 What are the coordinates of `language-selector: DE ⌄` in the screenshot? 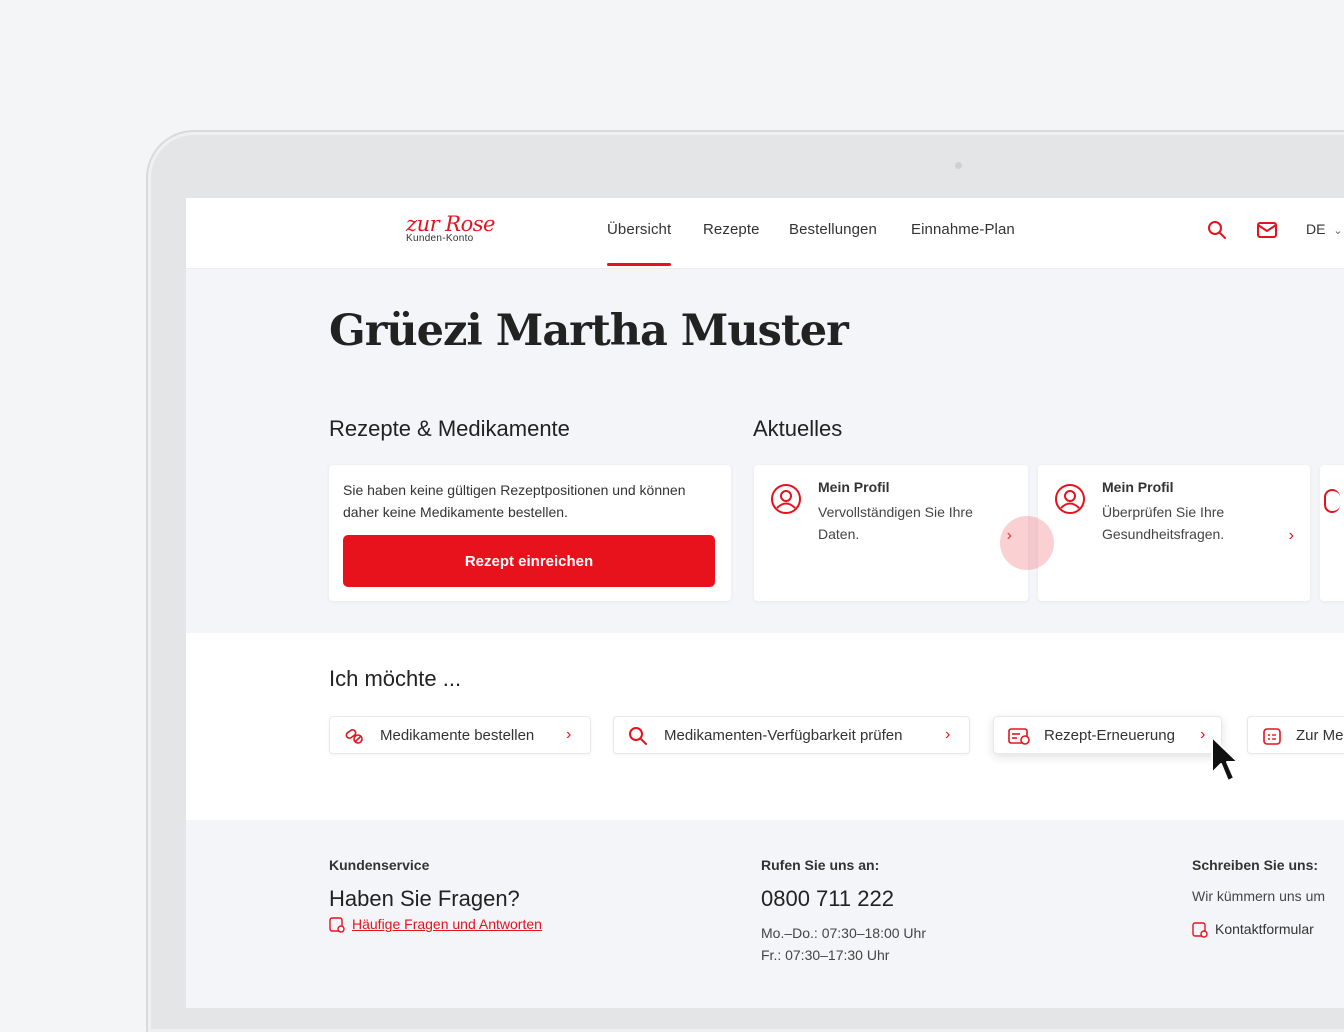 It's located at (1324, 229).